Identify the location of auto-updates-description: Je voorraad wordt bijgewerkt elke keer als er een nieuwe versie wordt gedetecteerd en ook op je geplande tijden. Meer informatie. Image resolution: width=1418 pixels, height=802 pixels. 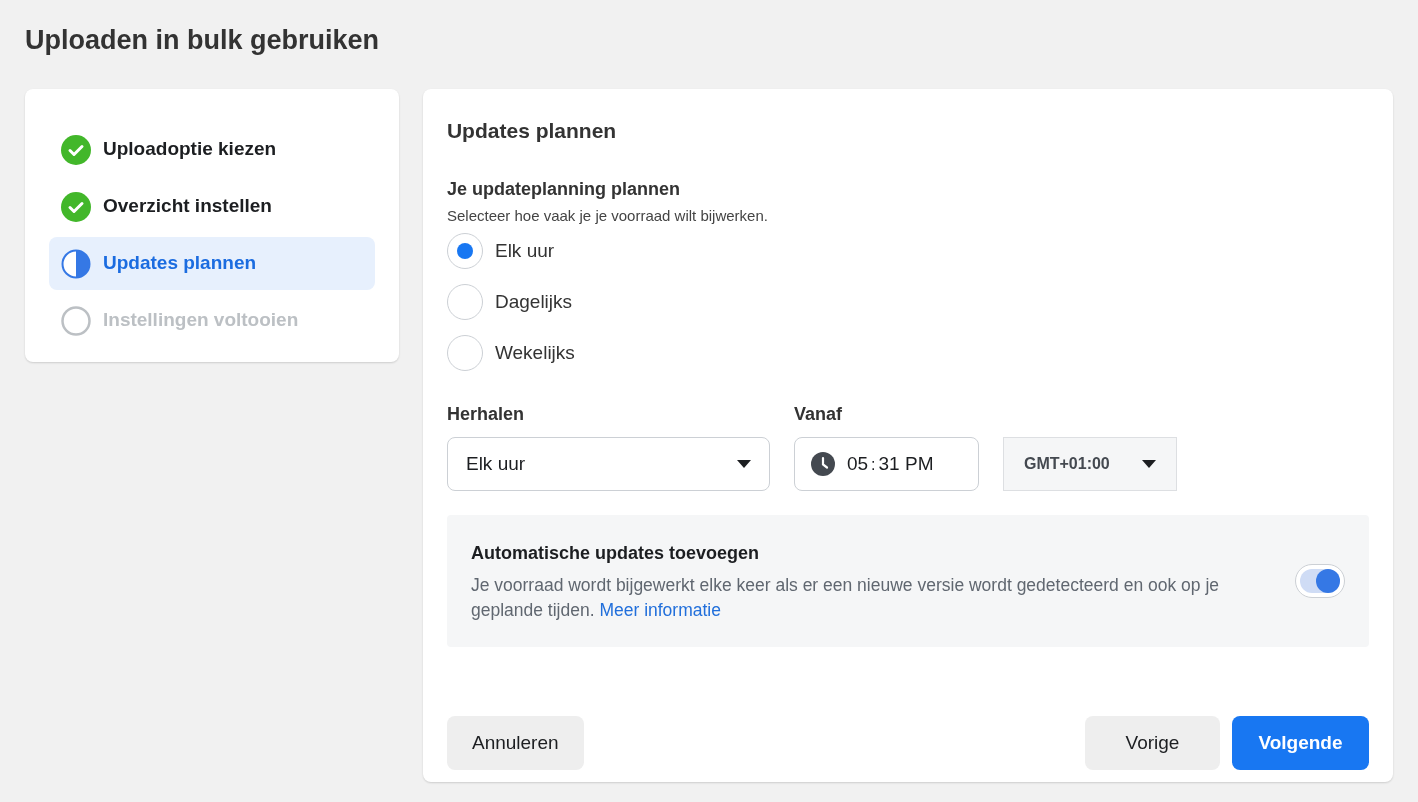
(845, 598).